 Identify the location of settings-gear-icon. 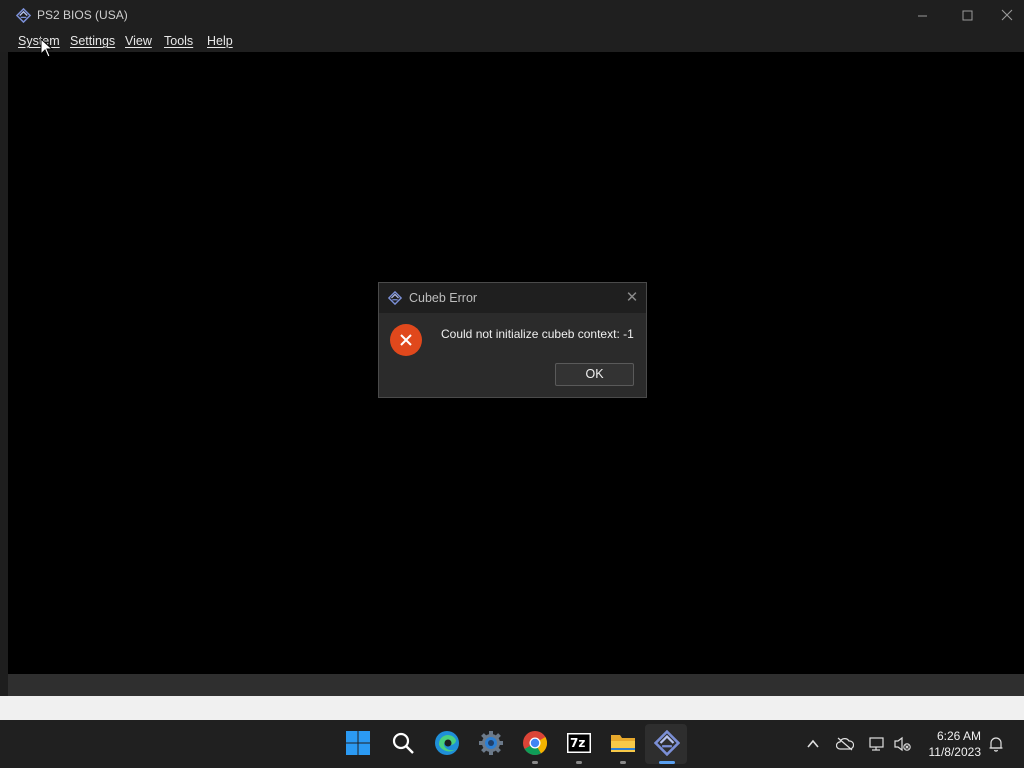
(491, 743).